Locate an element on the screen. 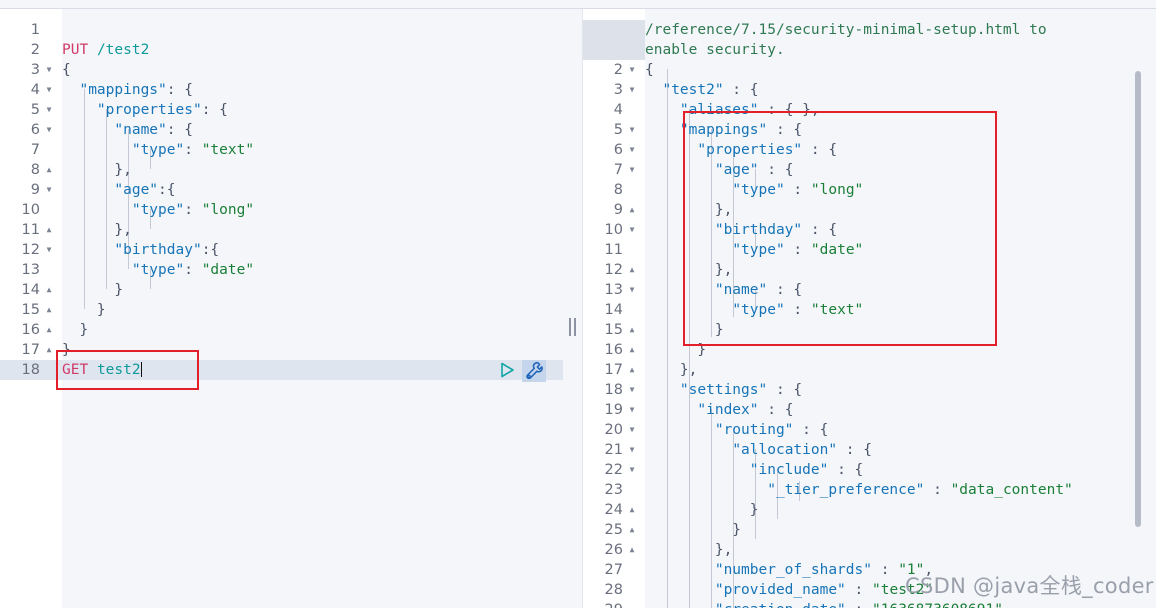 The width and height of the screenshot is (1156, 608). play-icon is located at coordinates (507, 370).